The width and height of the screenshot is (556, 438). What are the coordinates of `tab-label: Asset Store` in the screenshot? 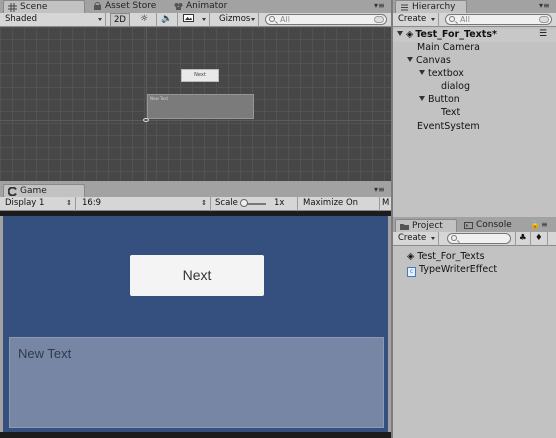 It's located at (131, 6).